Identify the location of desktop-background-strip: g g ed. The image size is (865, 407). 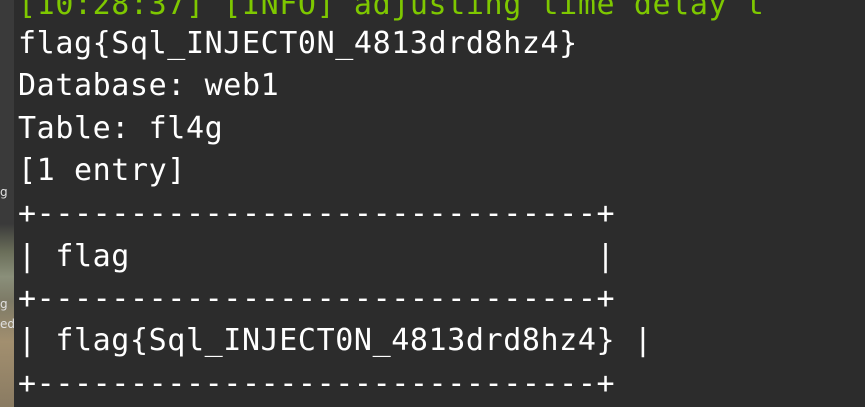
(7, 203).